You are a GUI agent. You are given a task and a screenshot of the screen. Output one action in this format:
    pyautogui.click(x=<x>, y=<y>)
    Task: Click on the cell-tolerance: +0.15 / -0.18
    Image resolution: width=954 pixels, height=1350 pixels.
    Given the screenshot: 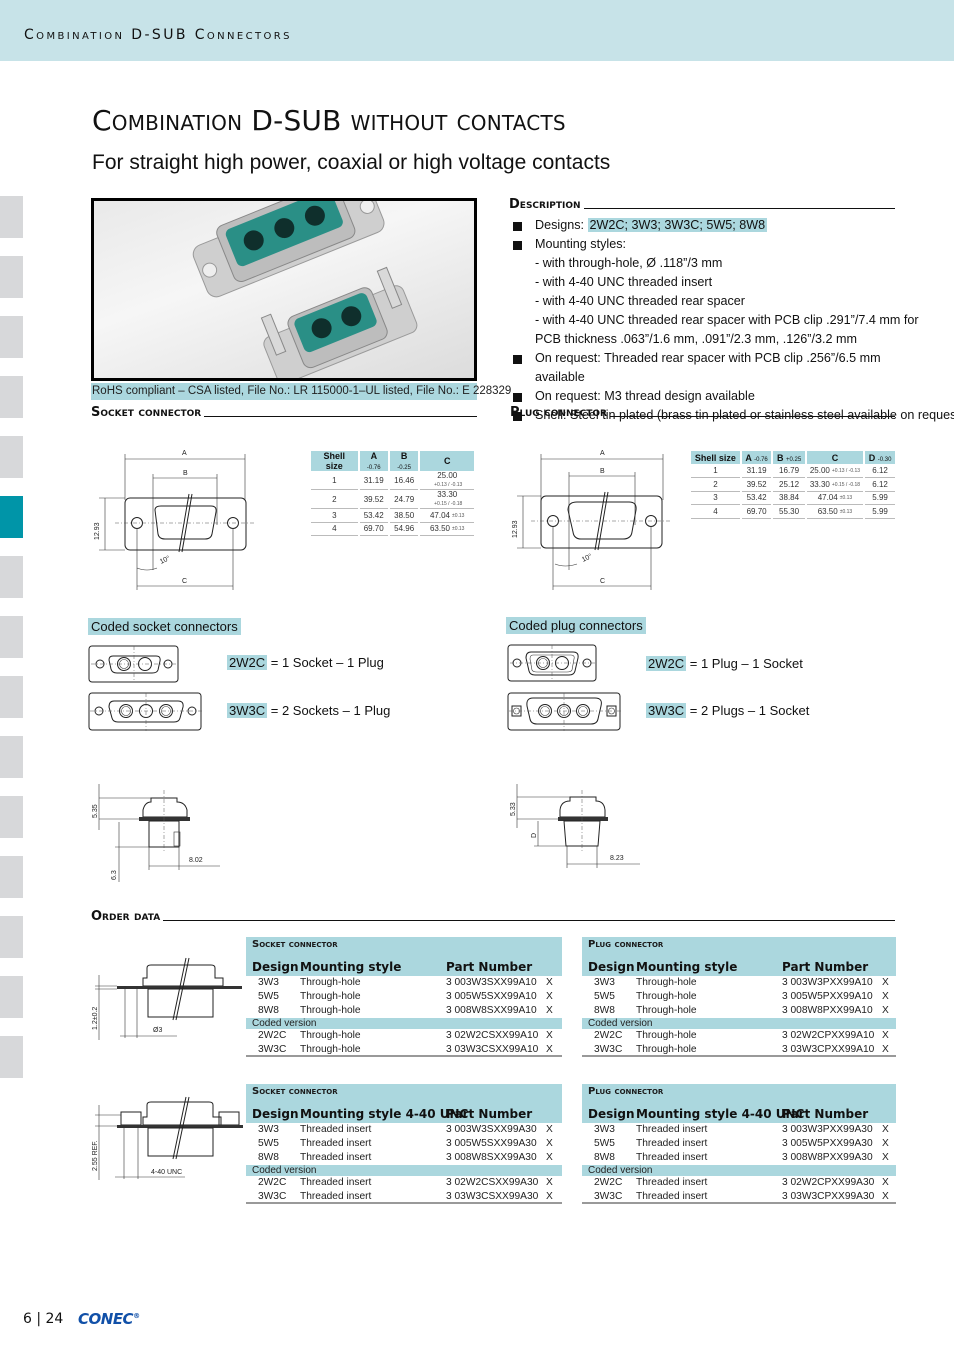 What is the action you would take?
    pyautogui.click(x=448, y=503)
    